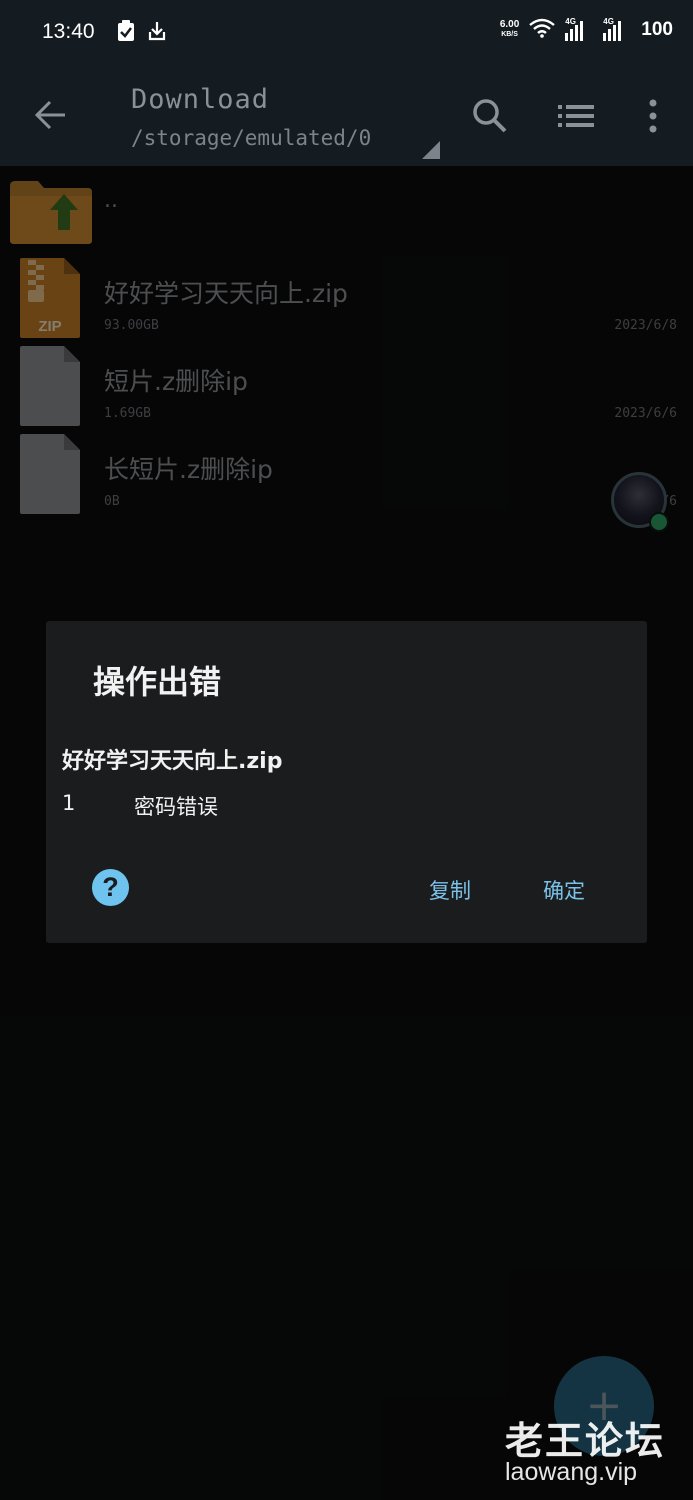  I want to click on net-speed-value: 6.00, so click(509, 24).